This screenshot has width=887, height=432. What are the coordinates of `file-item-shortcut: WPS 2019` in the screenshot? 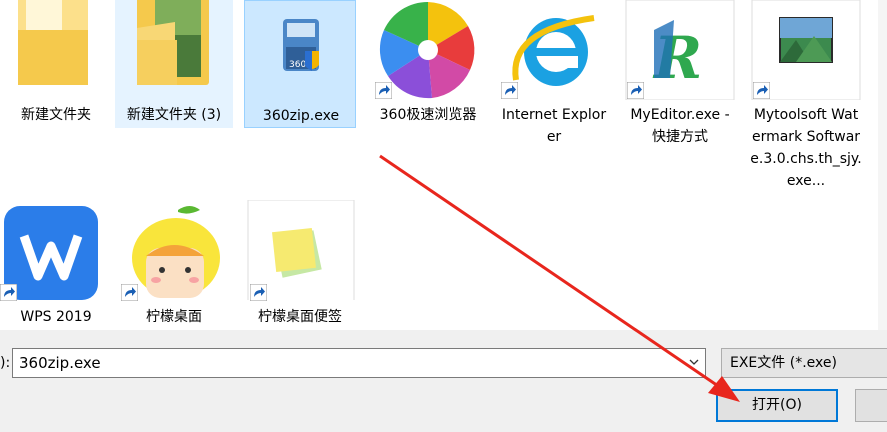 It's located at (56, 265).